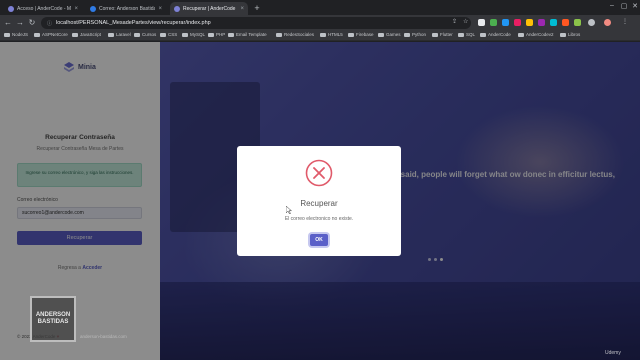 Image resolution: width=640 pixels, height=360 pixels. What do you see at coordinates (454, 21) in the screenshot?
I see `share-icon: ⇪` at bounding box center [454, 21].